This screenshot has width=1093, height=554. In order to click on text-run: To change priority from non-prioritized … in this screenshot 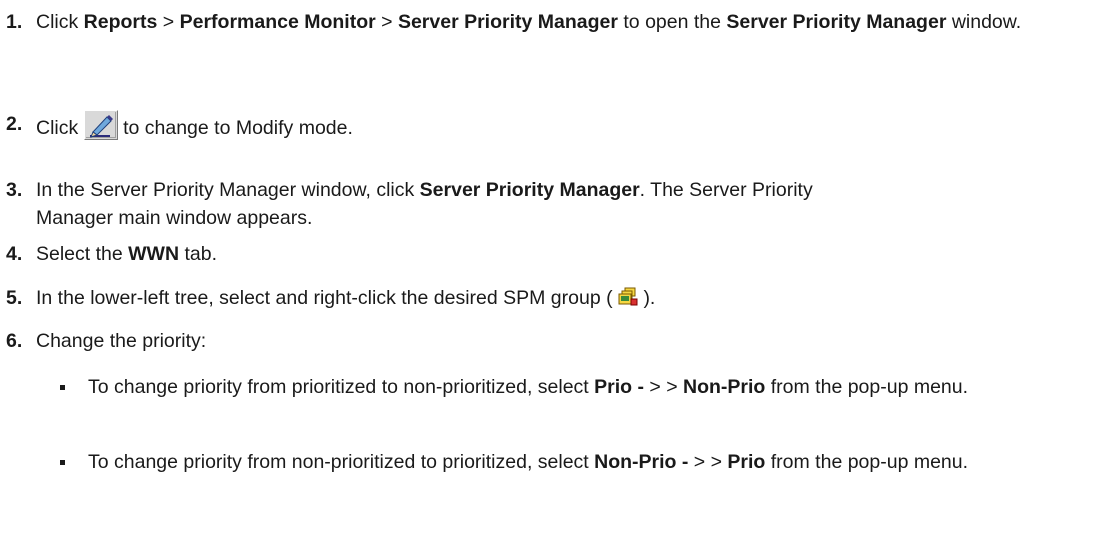, I will do `click(341, 462)`.